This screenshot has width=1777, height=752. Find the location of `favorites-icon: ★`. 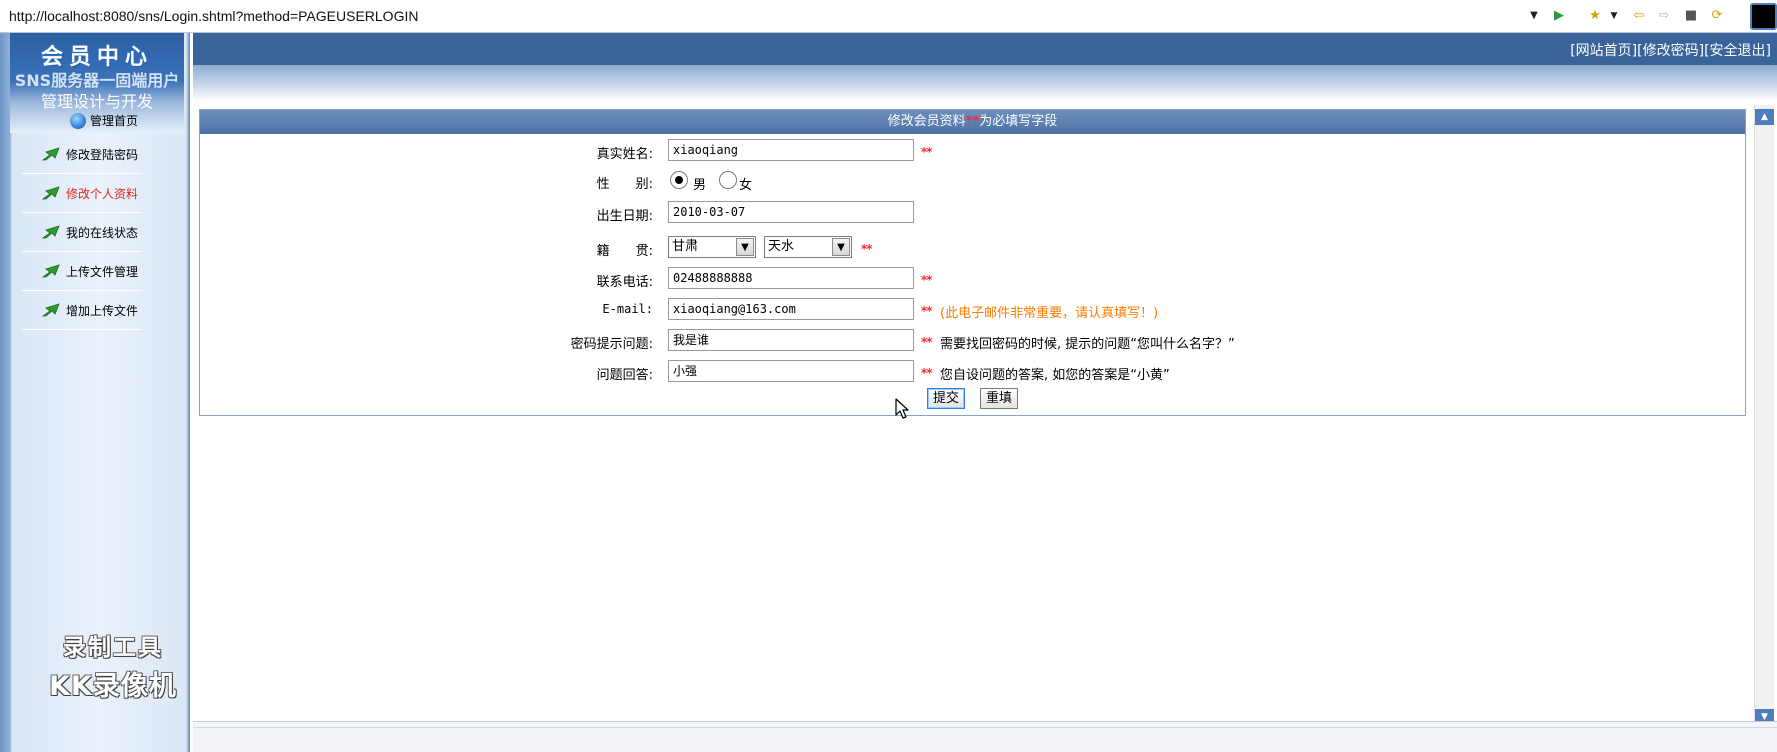

favorites-icon: ★ is located at coordinates (1595, 16).